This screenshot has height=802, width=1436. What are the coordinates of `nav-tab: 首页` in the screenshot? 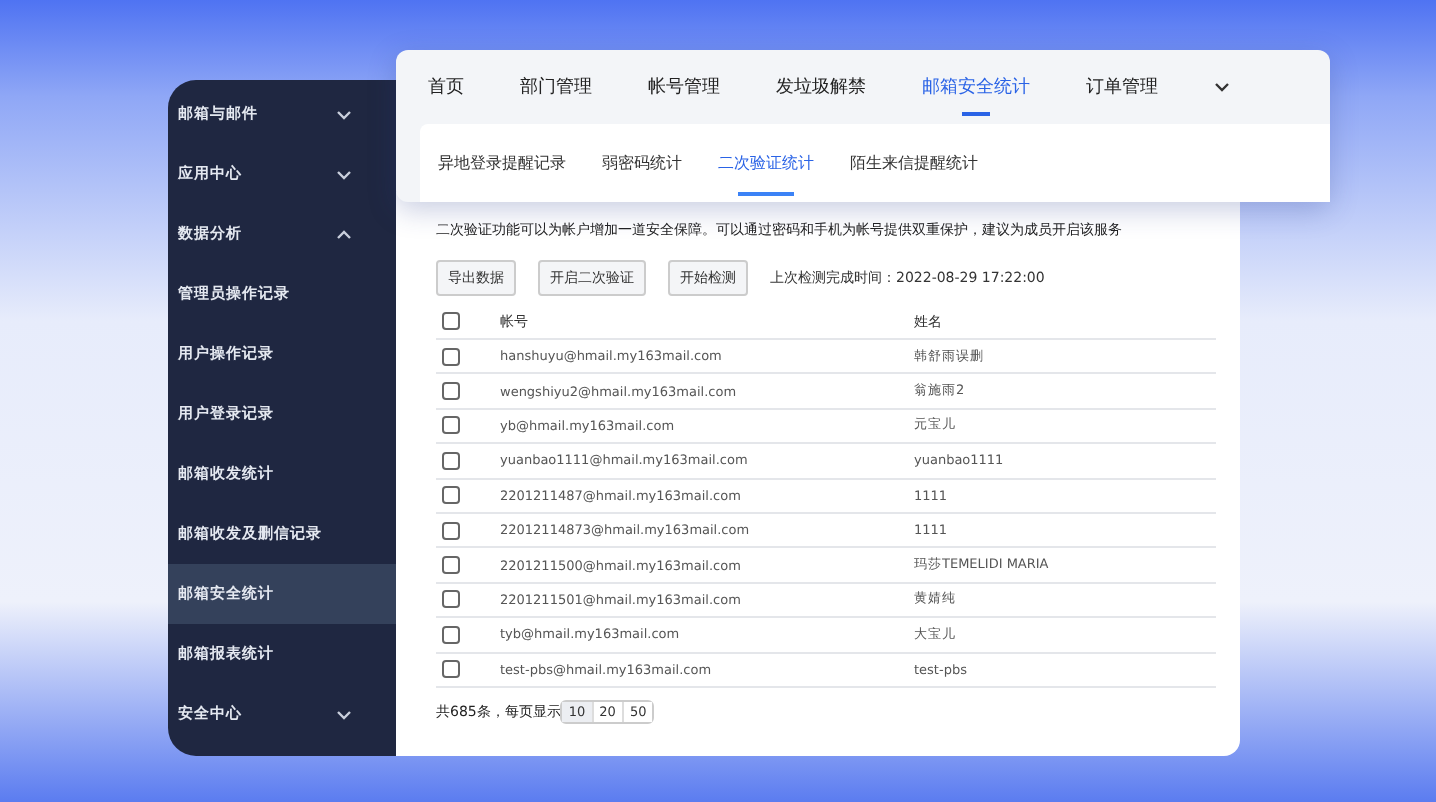 It's located at (446, 87).